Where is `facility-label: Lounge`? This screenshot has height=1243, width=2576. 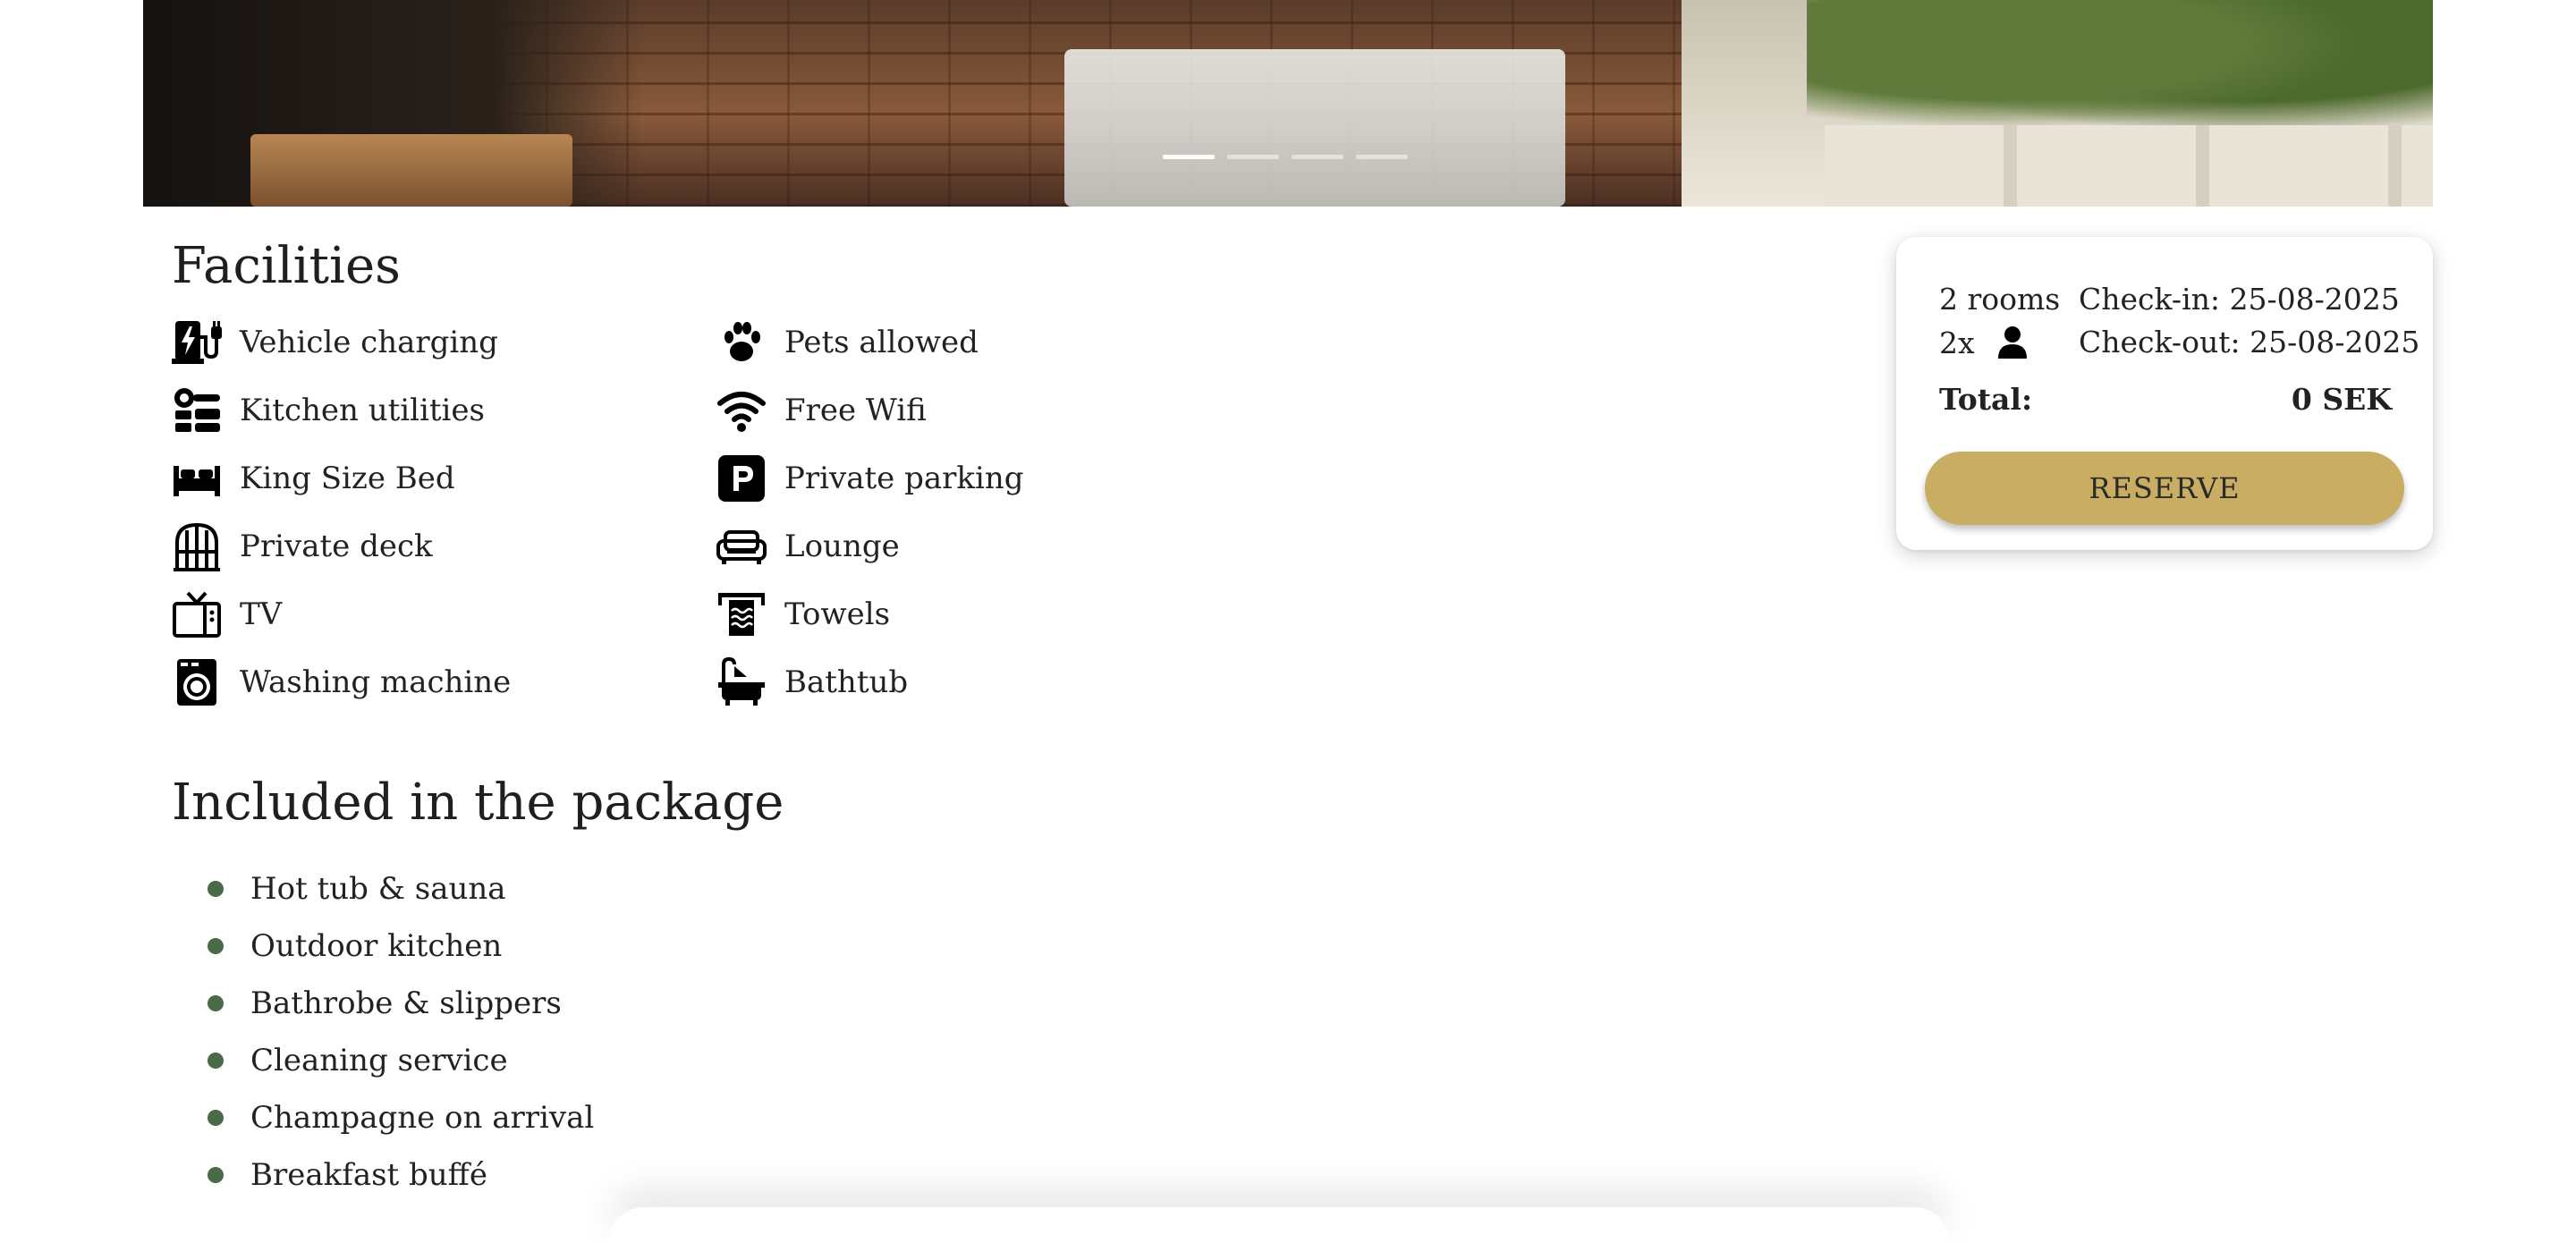
facility-label: Lounge is located at coordinates (842, 546).